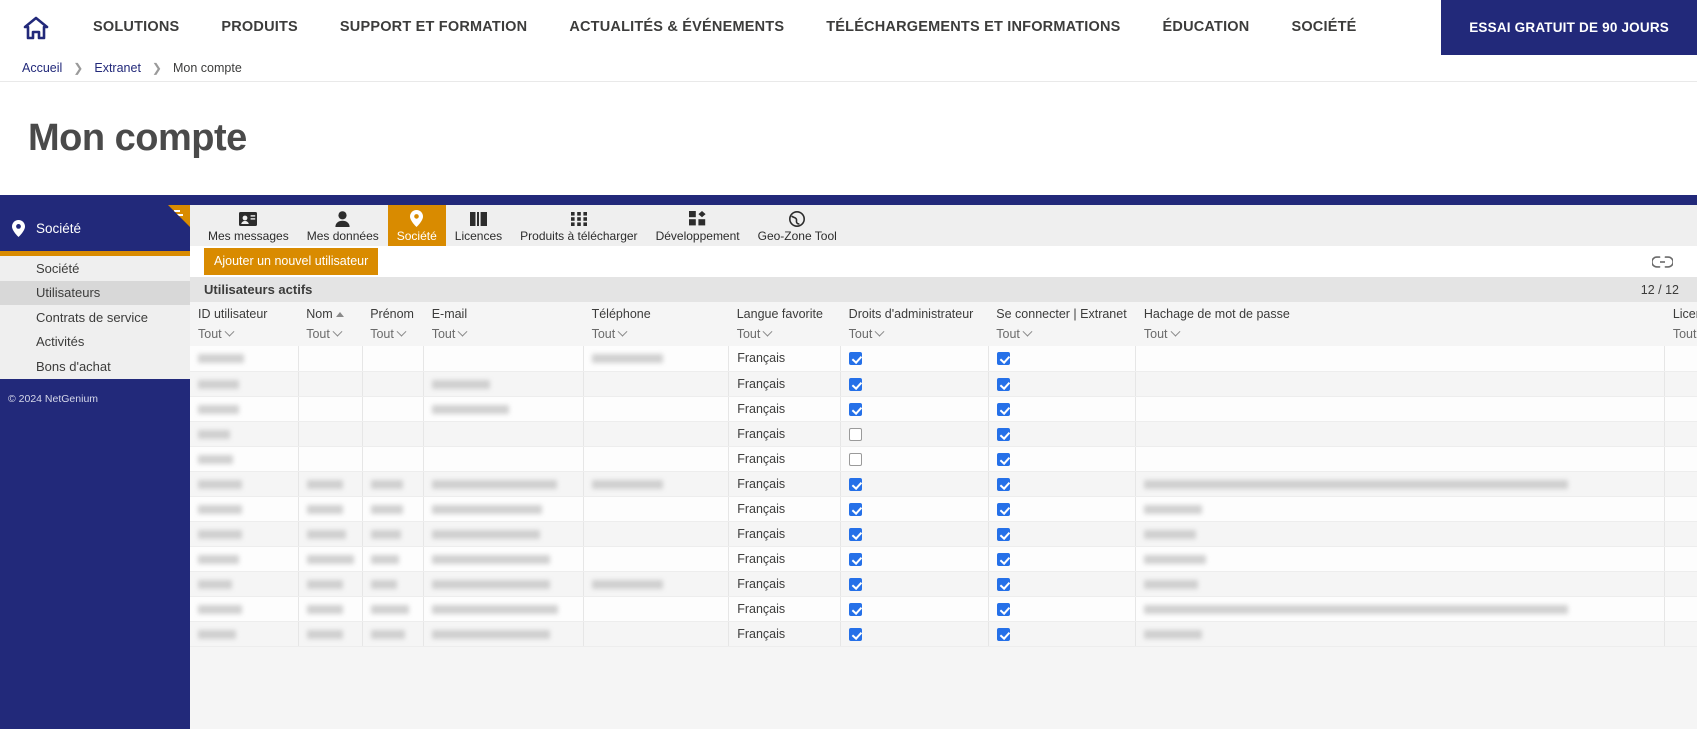  I want to click on tab-licences: Licences, so click(478, 225).